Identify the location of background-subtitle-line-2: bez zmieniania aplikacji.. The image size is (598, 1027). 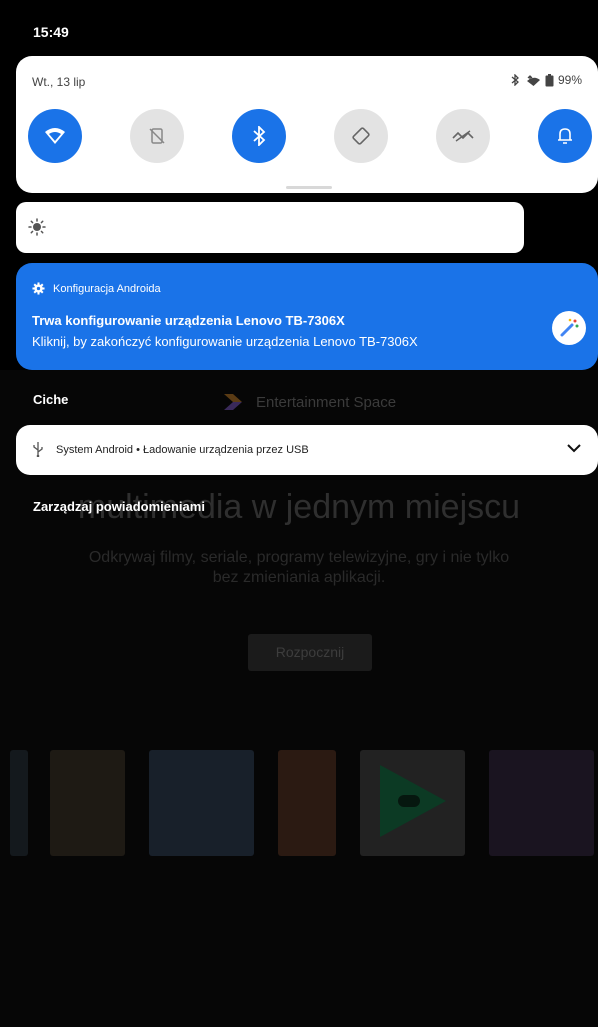
(299, 577).